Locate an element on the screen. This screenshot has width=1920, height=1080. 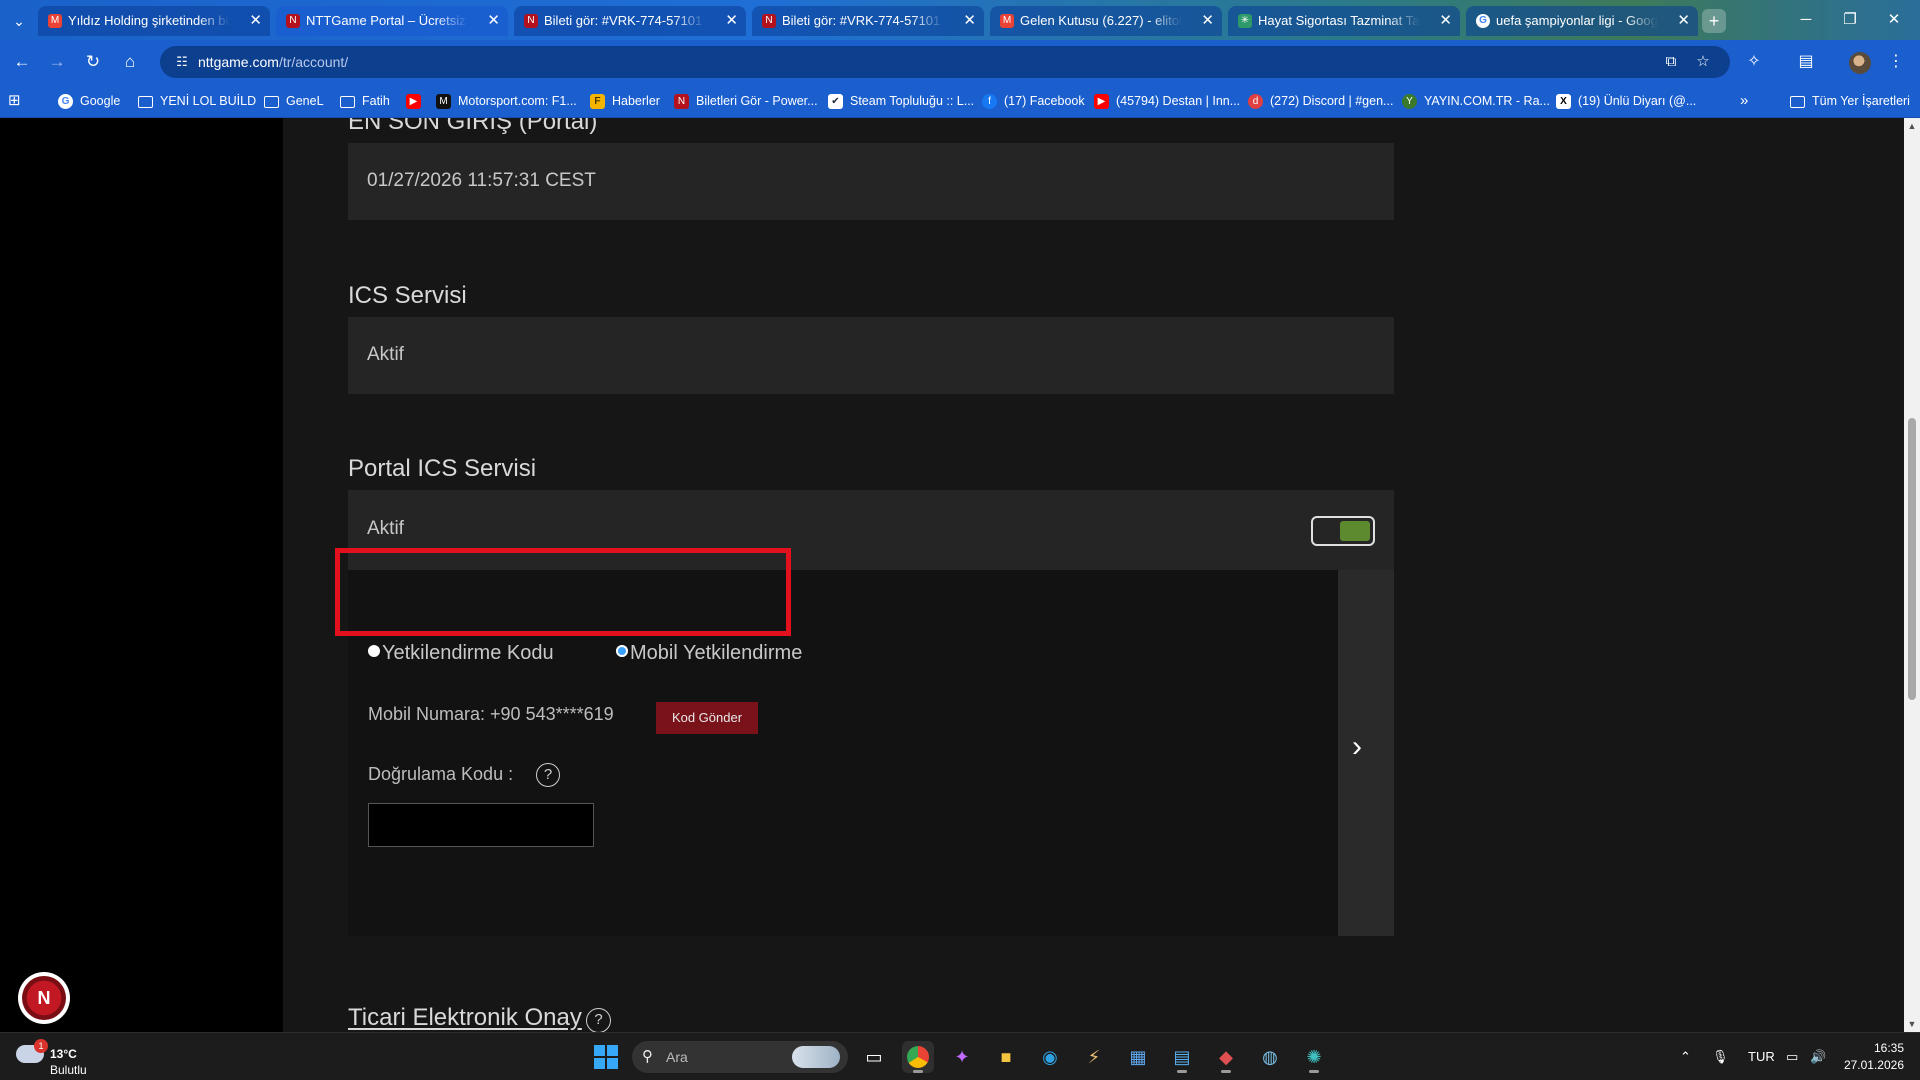
store-icon: ▦ is located at coordinates (1138, 1057).